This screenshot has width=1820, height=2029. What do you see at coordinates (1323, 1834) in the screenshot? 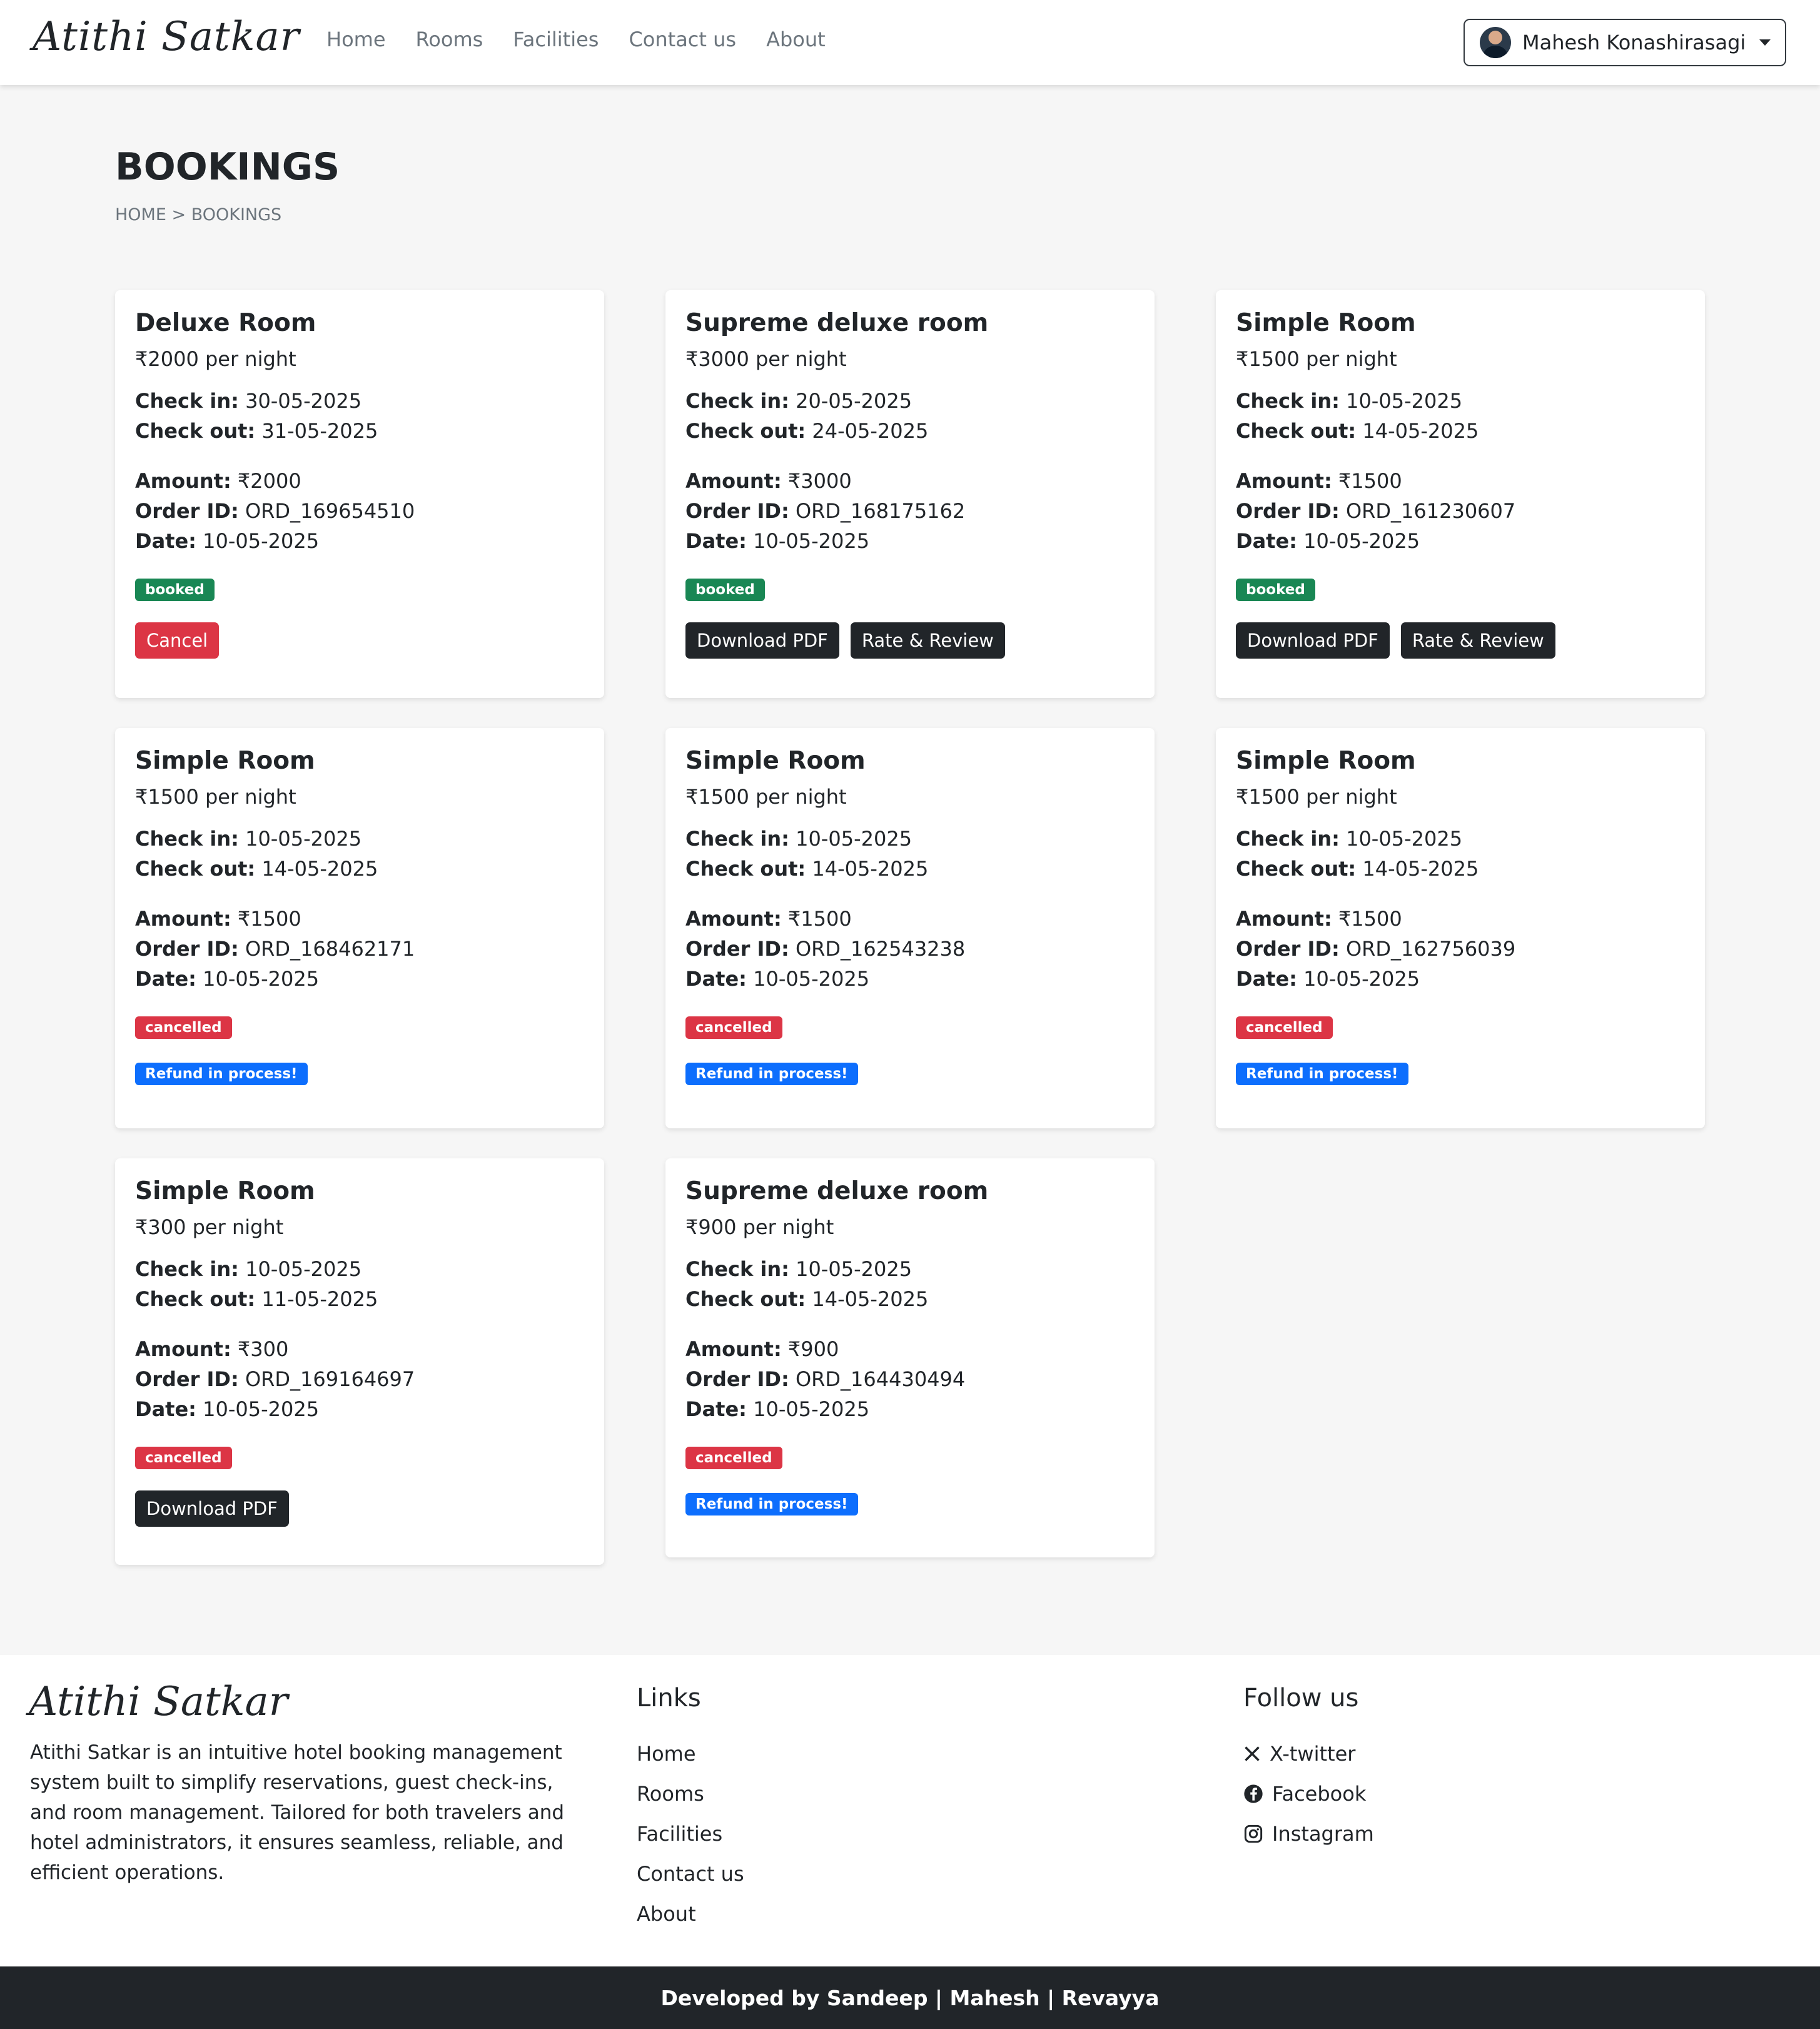
I see `social-label: Instagram` at bounding box center [1323, 1834].